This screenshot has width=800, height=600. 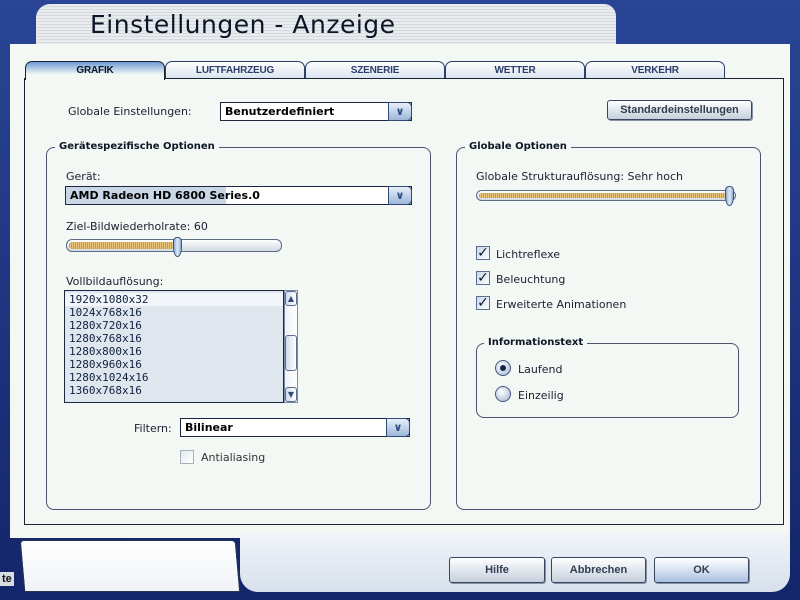 I want to click on scroll-down-icon: ▼, so click(x=291, y=394).